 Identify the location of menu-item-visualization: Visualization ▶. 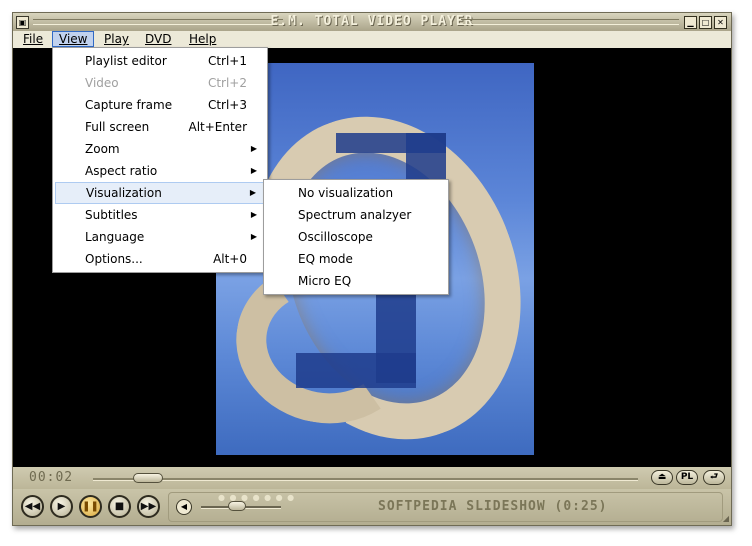
(160, 193).